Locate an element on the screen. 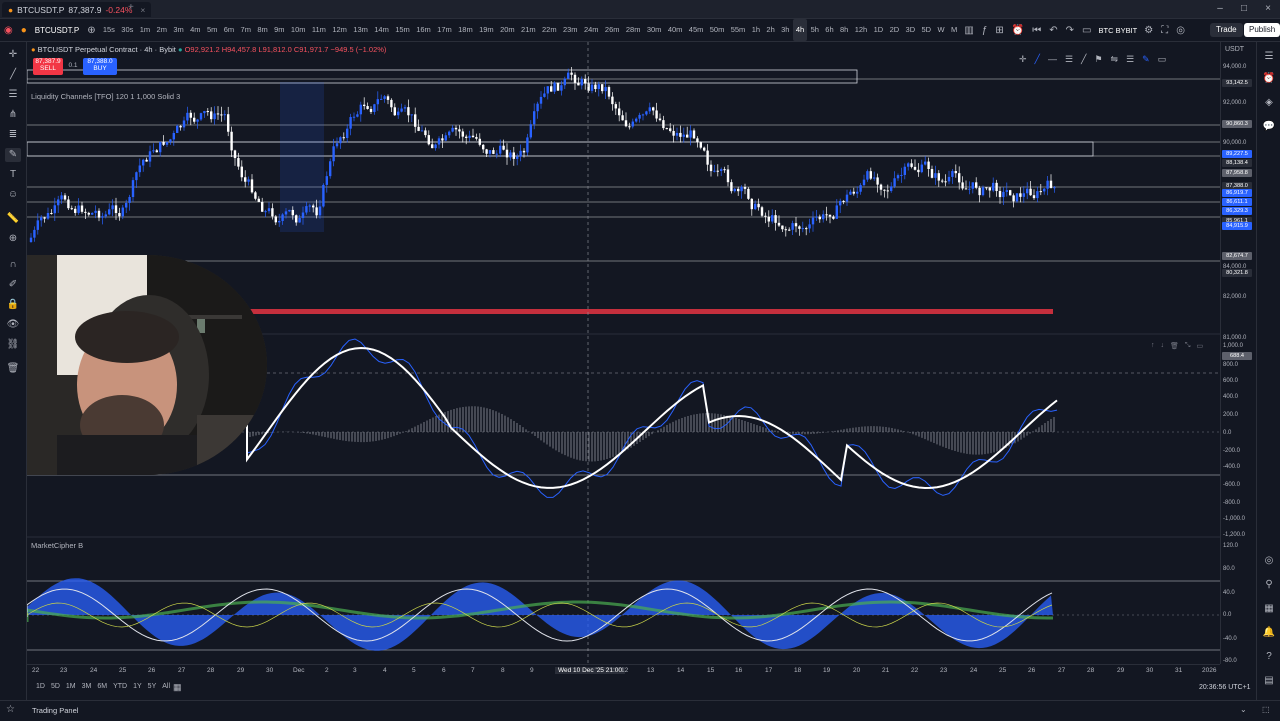 This screenshot has width=1280, height=721. currency-label: USDT is located at coordinates (1234, 49).